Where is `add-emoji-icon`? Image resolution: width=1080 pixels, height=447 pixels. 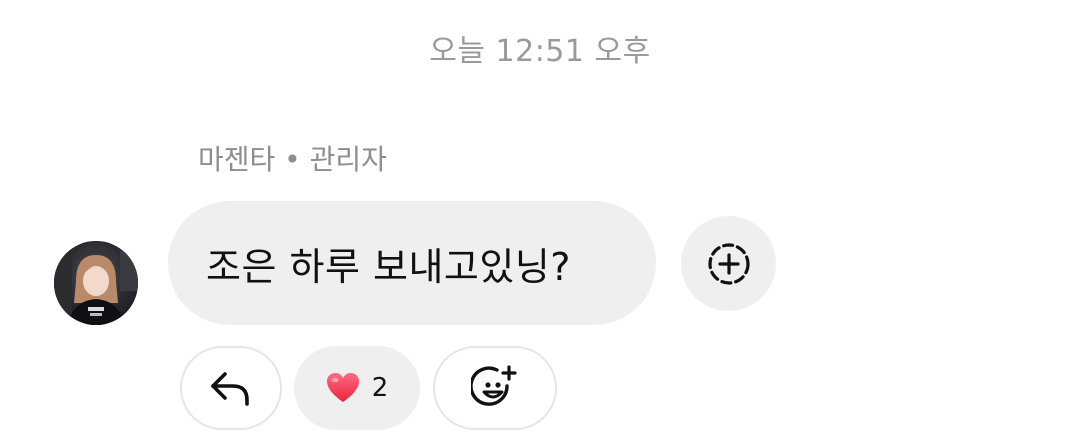 add-emoji-icon is located at coordinates (494, 385).